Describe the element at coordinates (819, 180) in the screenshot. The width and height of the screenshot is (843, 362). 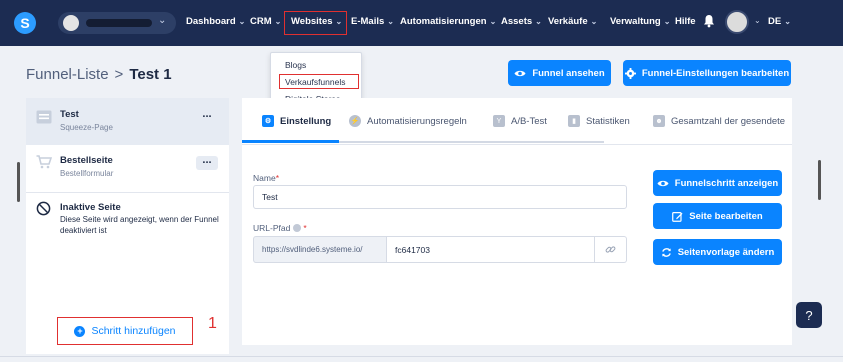
I see `right-scrollbar` at that location.